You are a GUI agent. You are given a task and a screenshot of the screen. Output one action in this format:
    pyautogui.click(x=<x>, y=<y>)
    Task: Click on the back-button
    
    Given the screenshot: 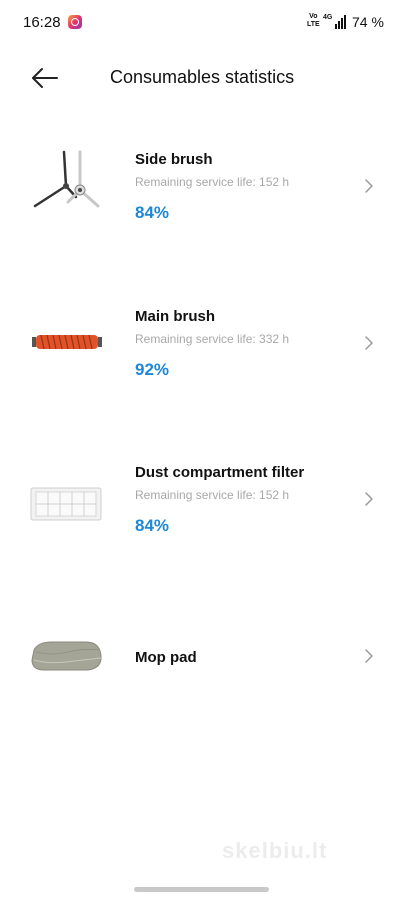 What is the action you would take?
    pyautogui.click(x=44, y=78)
    